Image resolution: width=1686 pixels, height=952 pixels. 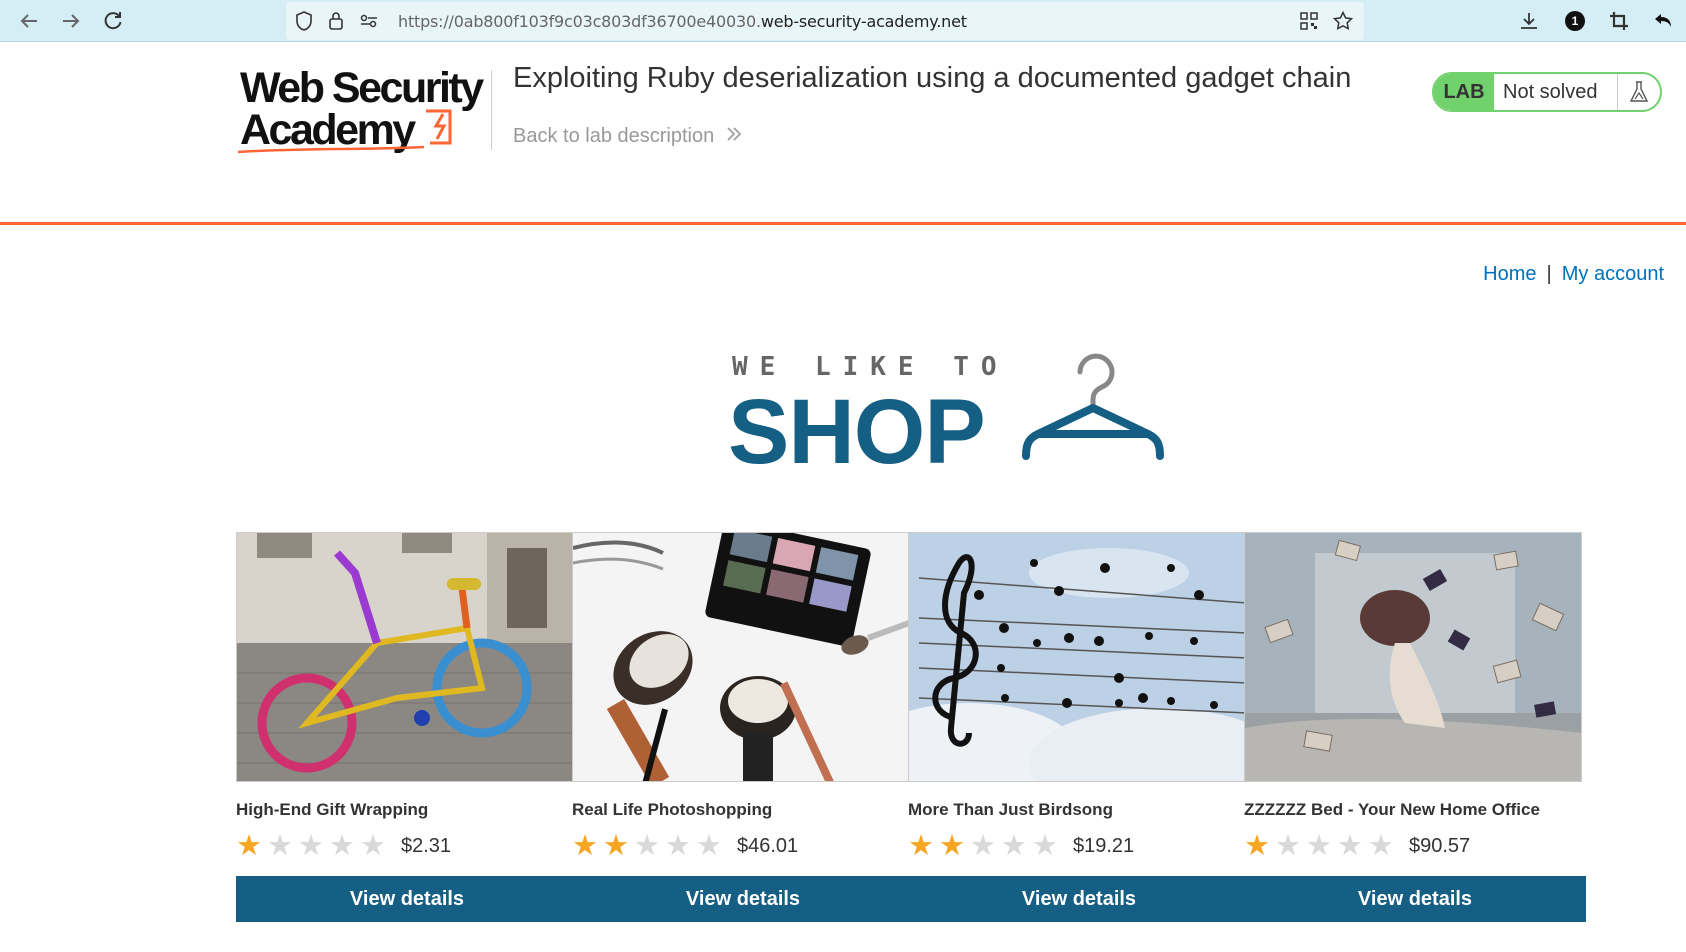 I want to click on product-name: Real Life Photoshopping, so click(x=672, y=809).